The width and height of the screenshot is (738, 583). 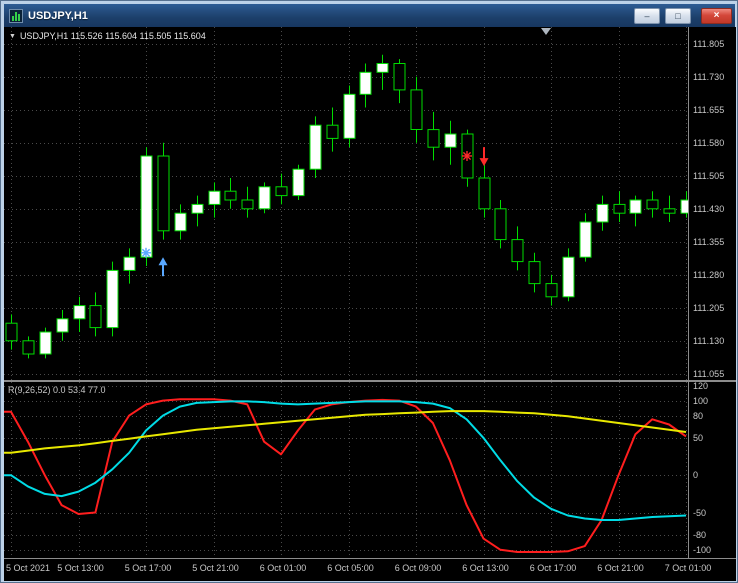 I want to click on indicator-tick-label: 0, so click(x=696, y=475).